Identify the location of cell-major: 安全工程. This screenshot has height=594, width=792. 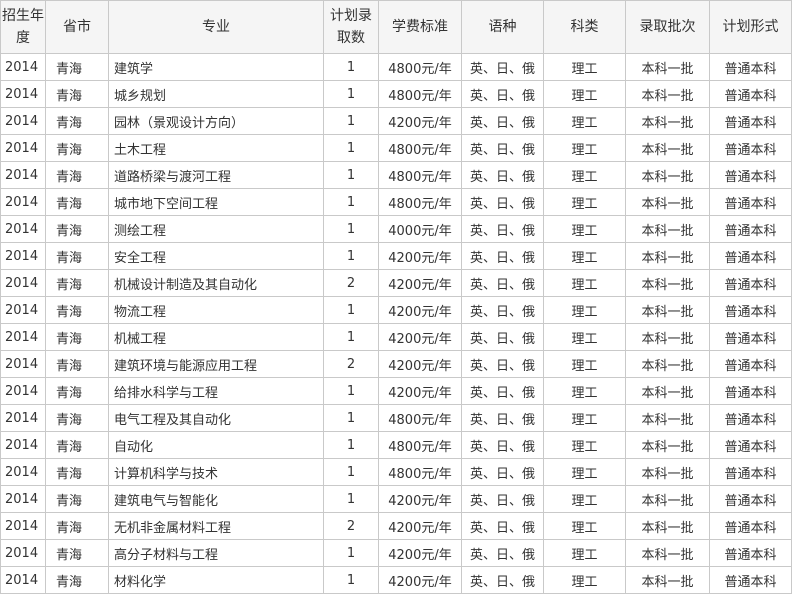
(216, 256).